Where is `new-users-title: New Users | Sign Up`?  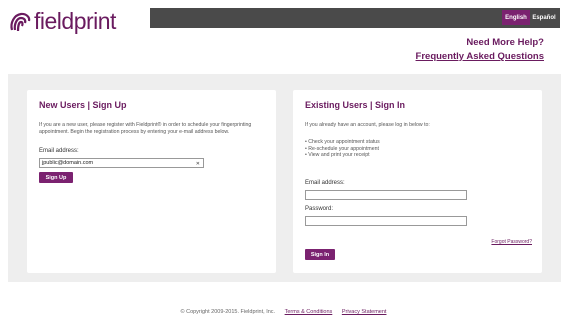
new-users-title: New Users | Sign Up is located at coordinates (83, 105).